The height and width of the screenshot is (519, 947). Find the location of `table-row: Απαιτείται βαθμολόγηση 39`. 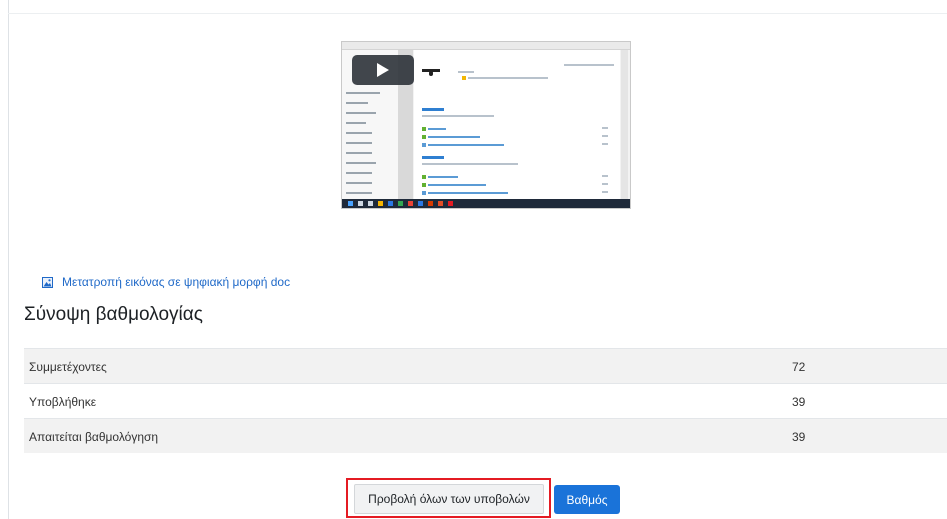

table-row: Απαιτείται βαθμολόγηση 39 is located at coordinates (485, 435).